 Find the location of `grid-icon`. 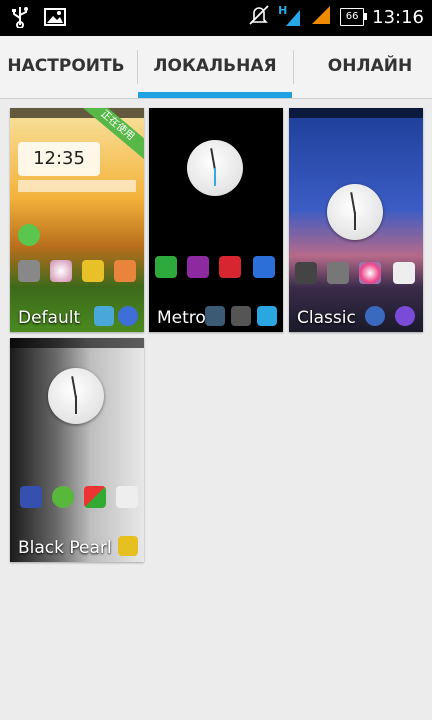

grid-icon is located at coordinates (215, 316).